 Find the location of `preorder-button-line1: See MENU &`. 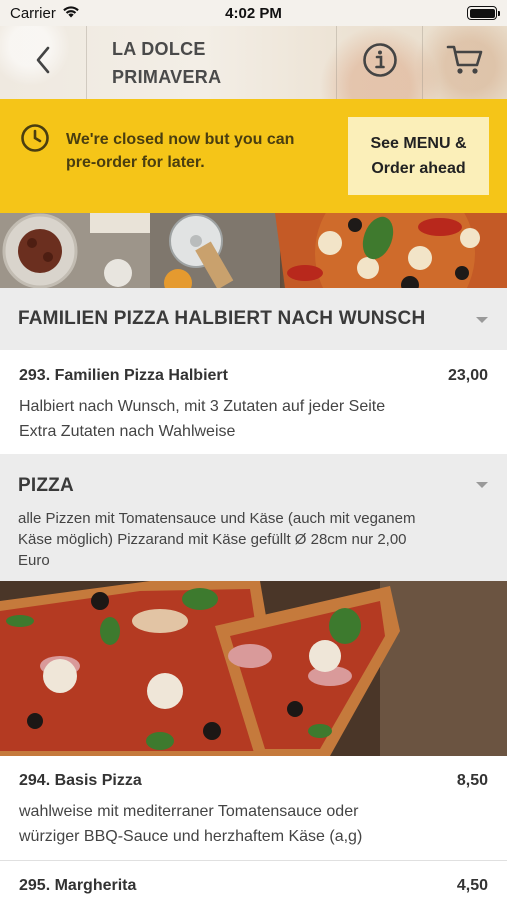

preorder-button-line1: See MENU & is located at coordinates (418, 143).